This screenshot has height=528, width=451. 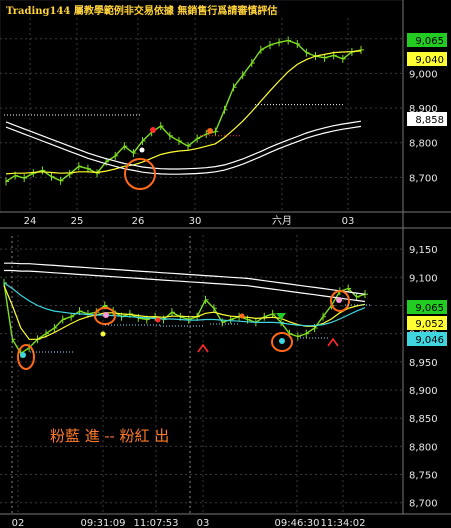 I want to click on last-value-label: 9,052, so click(x=429, y=324).